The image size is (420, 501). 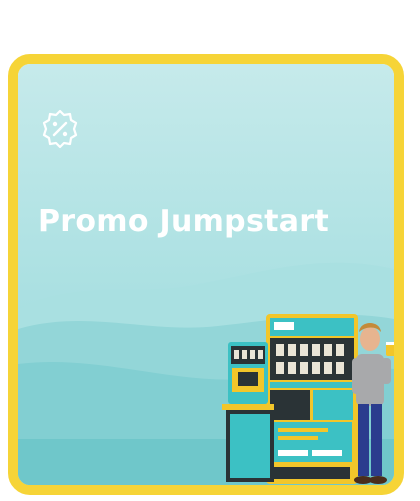 What do you see at coordinates (60, 129) in the screenshot?
I see `discount-badge-icon` at bounding box center [60, 129].